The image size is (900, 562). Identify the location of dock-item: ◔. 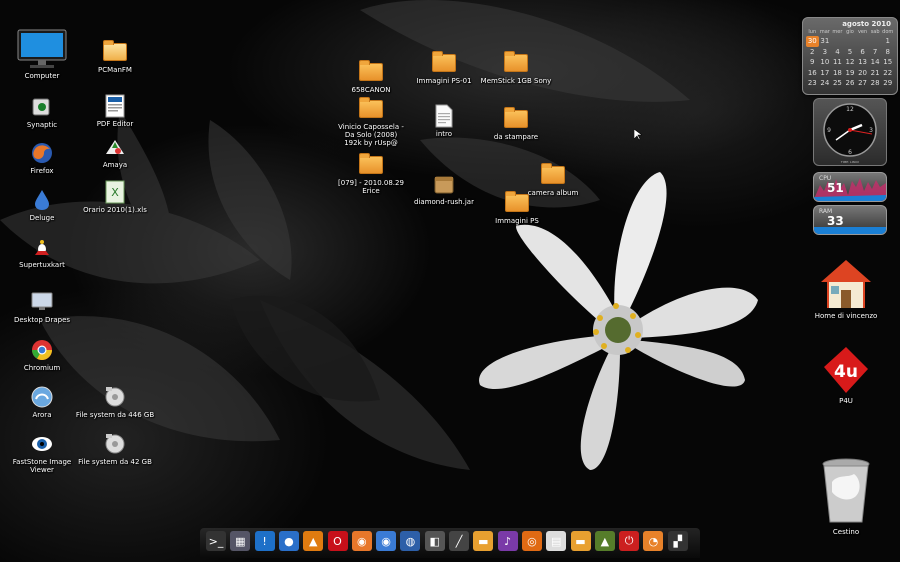
(653, 541).